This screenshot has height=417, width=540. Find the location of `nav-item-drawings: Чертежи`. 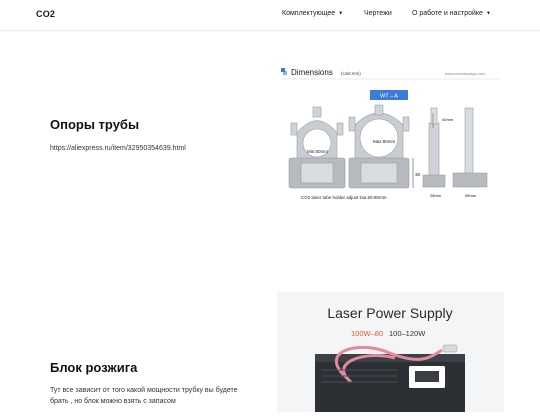

nav-item-drawings: Чертежи is located at coordinates (378, 13).